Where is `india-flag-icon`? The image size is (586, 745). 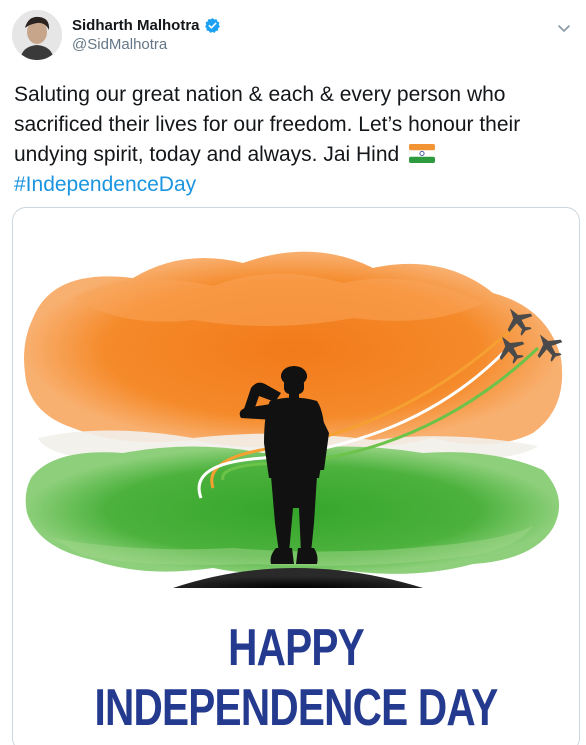
india-flag-icon is located at coordinates (422, 153).